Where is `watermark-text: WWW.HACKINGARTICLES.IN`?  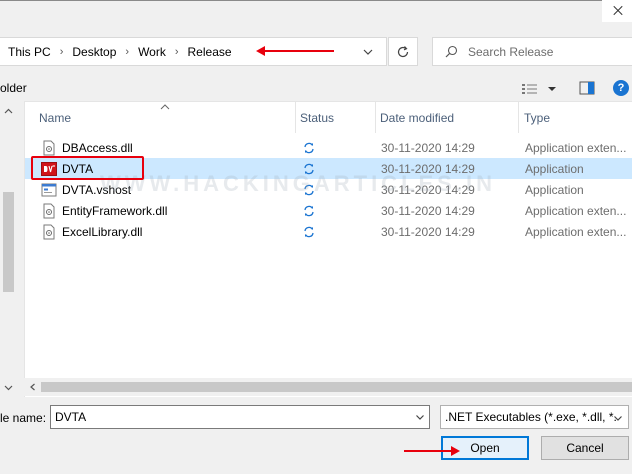 watermark-text: WWW.HACKINGARTICLES.IN is located at coordinates (298, 183).